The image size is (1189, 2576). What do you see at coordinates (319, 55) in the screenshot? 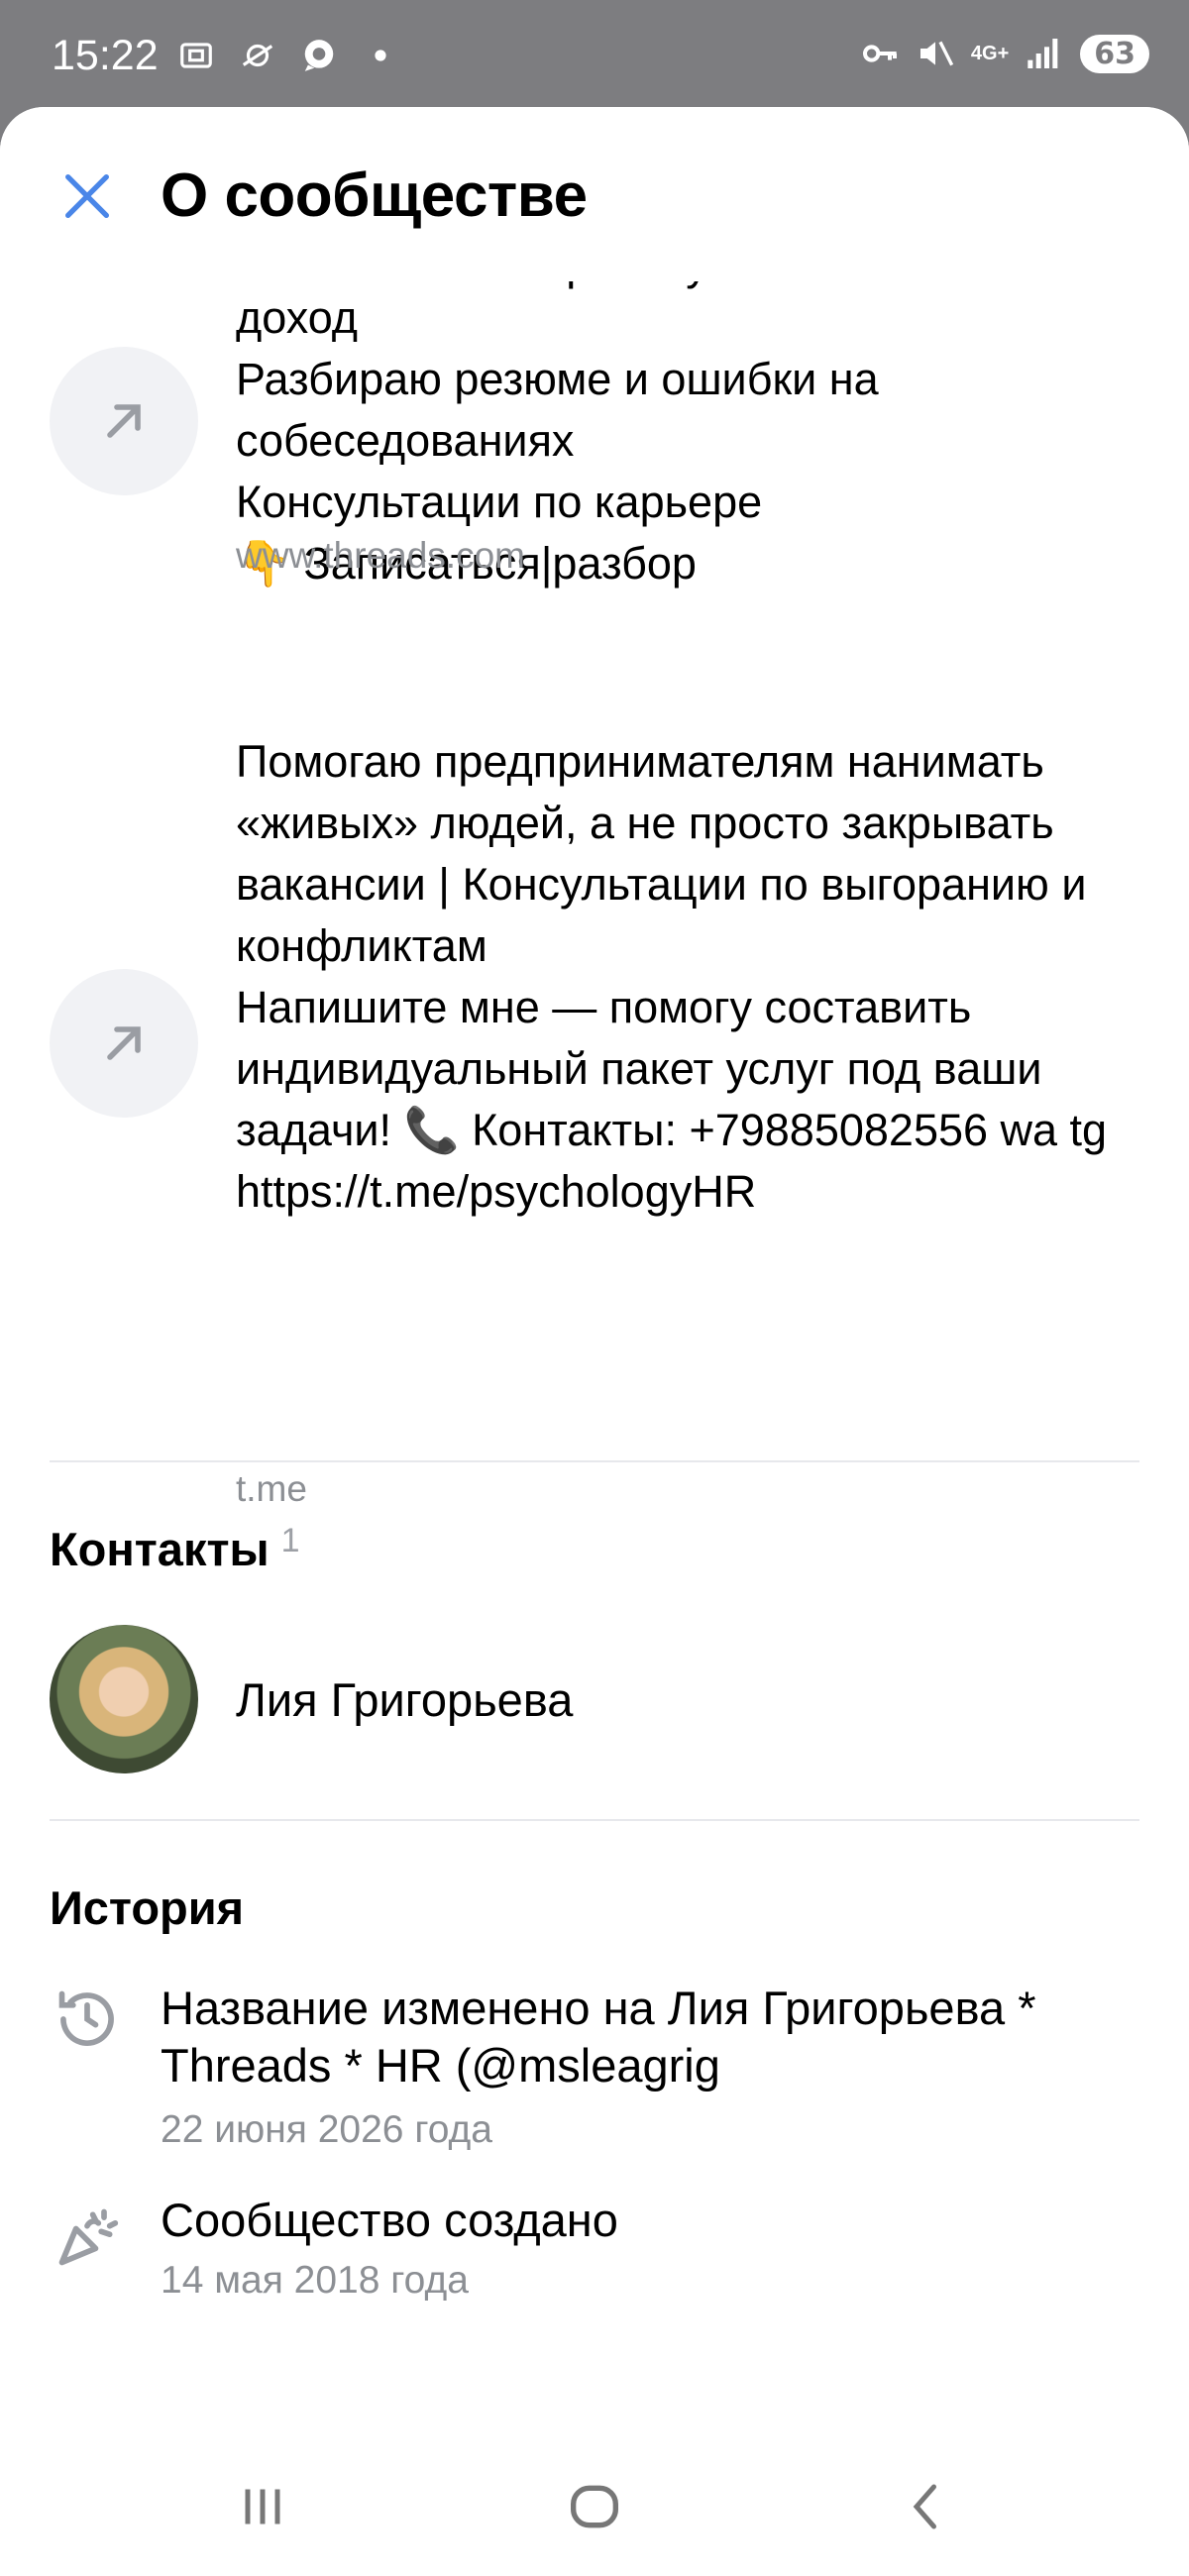
I see `chat-bubble-icon` at bounding box center [319, 55].